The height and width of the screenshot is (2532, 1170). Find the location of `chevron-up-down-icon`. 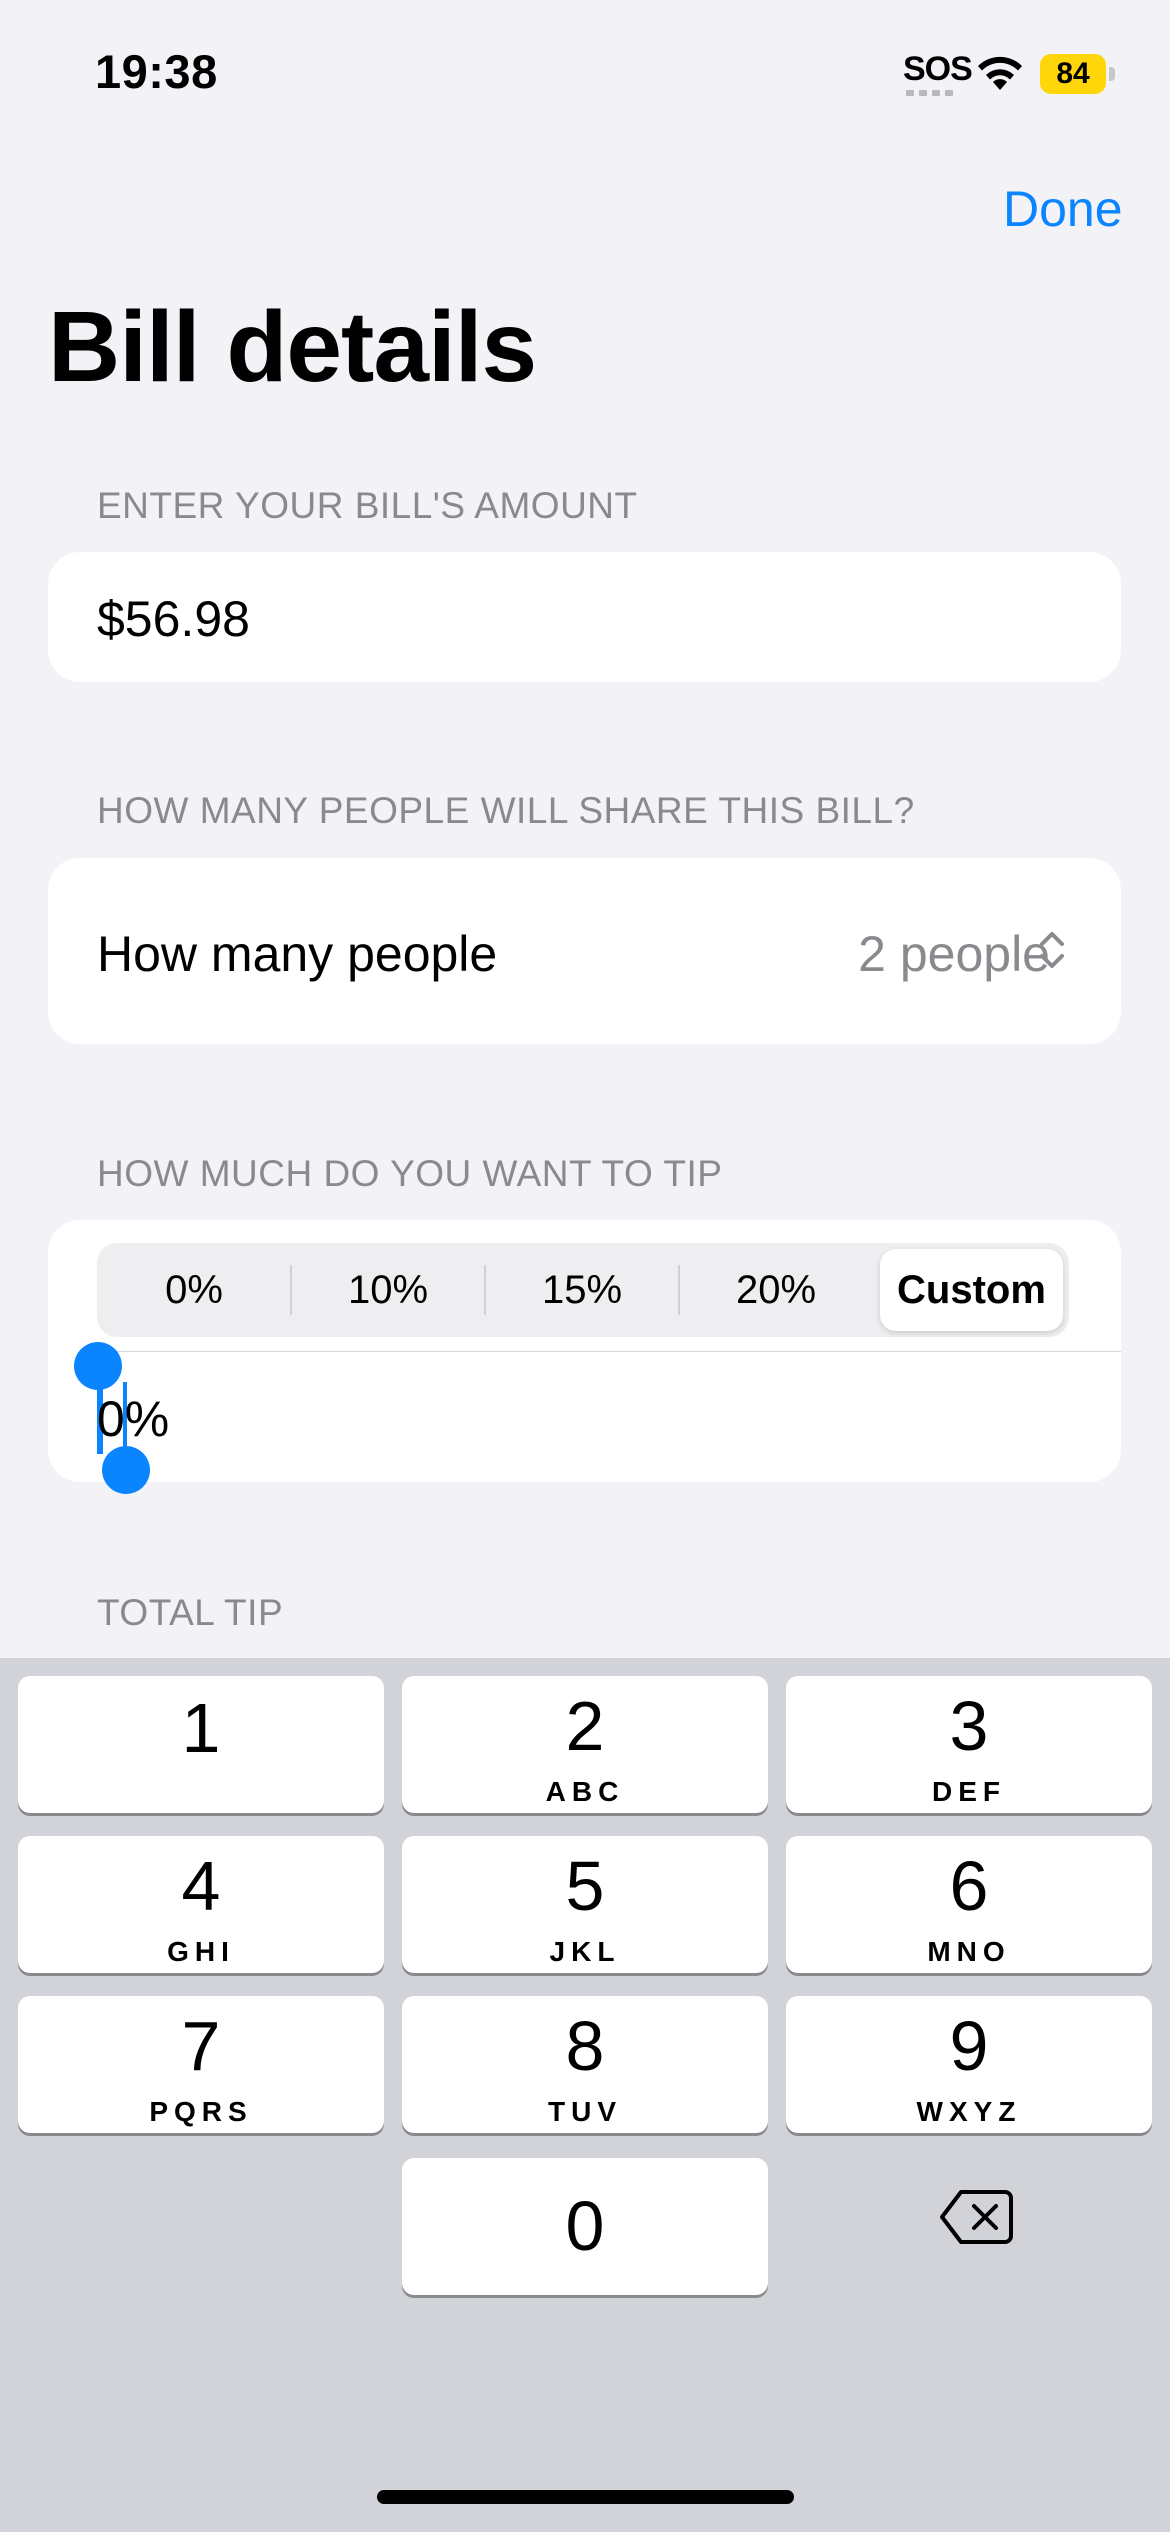

chevron-up-down-icon is located at coordinates (1052, 950).